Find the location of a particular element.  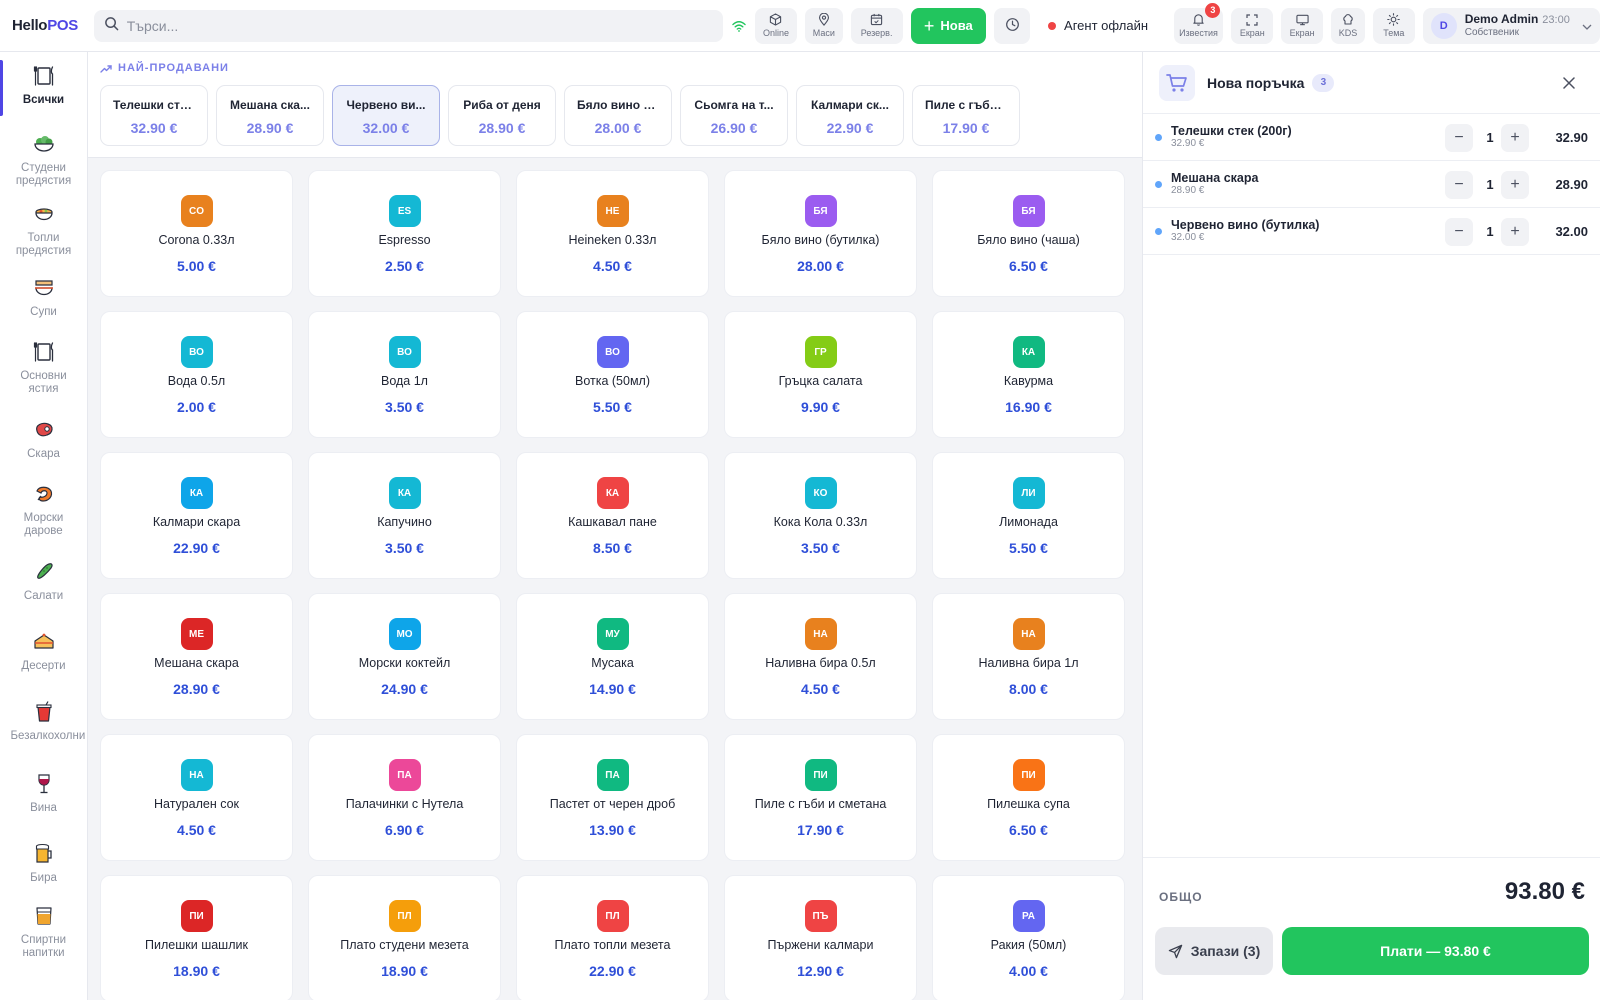

product-badge: КА is located at coordinates (196, 493).